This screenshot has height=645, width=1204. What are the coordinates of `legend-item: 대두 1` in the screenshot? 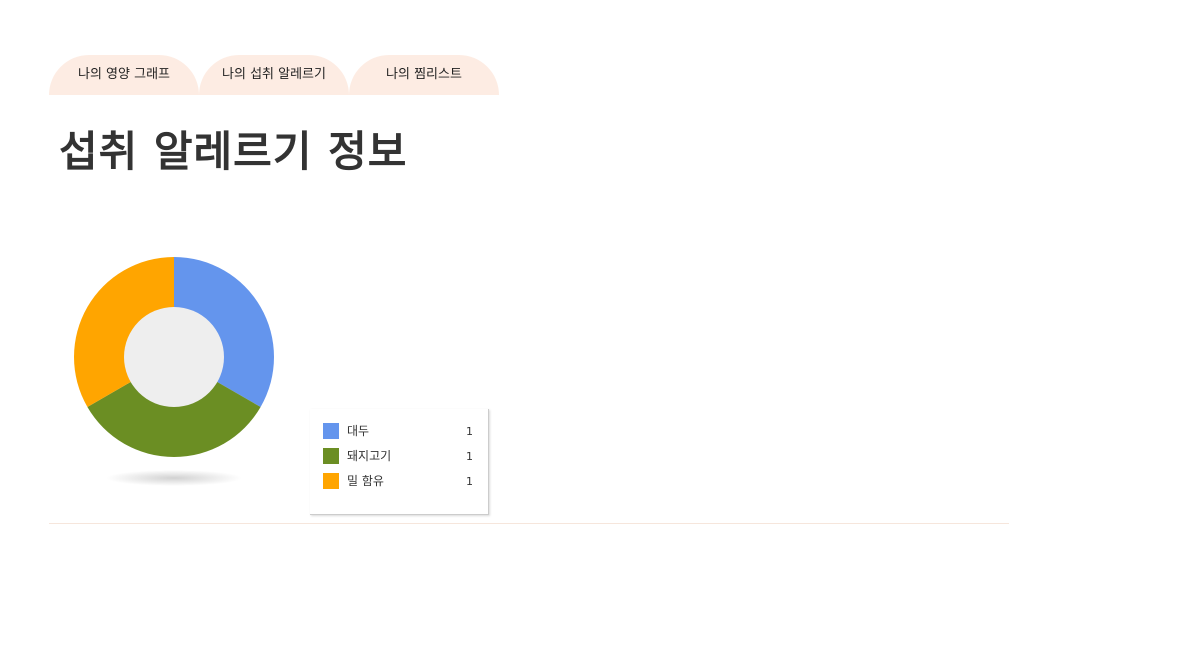 It's located at (398, 431).